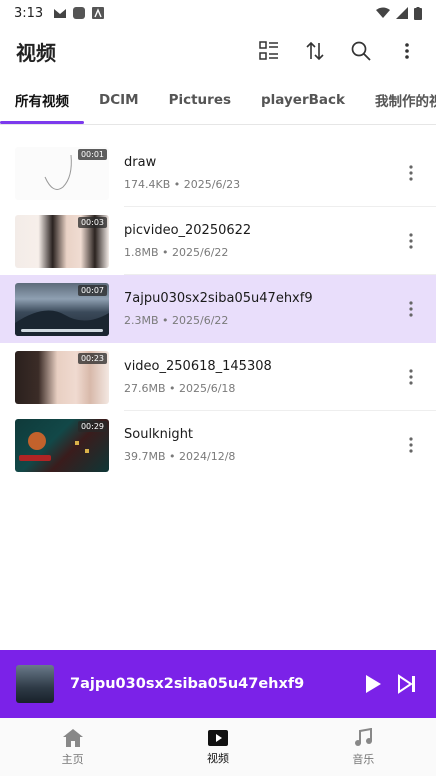  Describe the element at coordinates (92, 222) in the screenshot. I see `duration-badge: 00:03` at that location.